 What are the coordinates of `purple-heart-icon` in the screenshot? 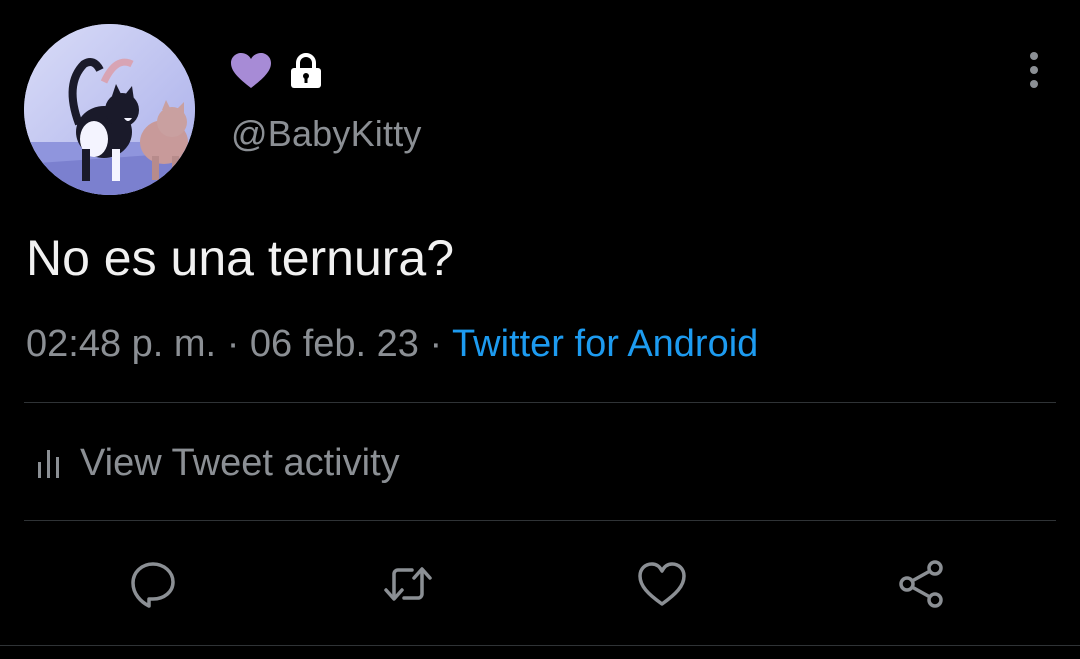 It's located at (251, 71).